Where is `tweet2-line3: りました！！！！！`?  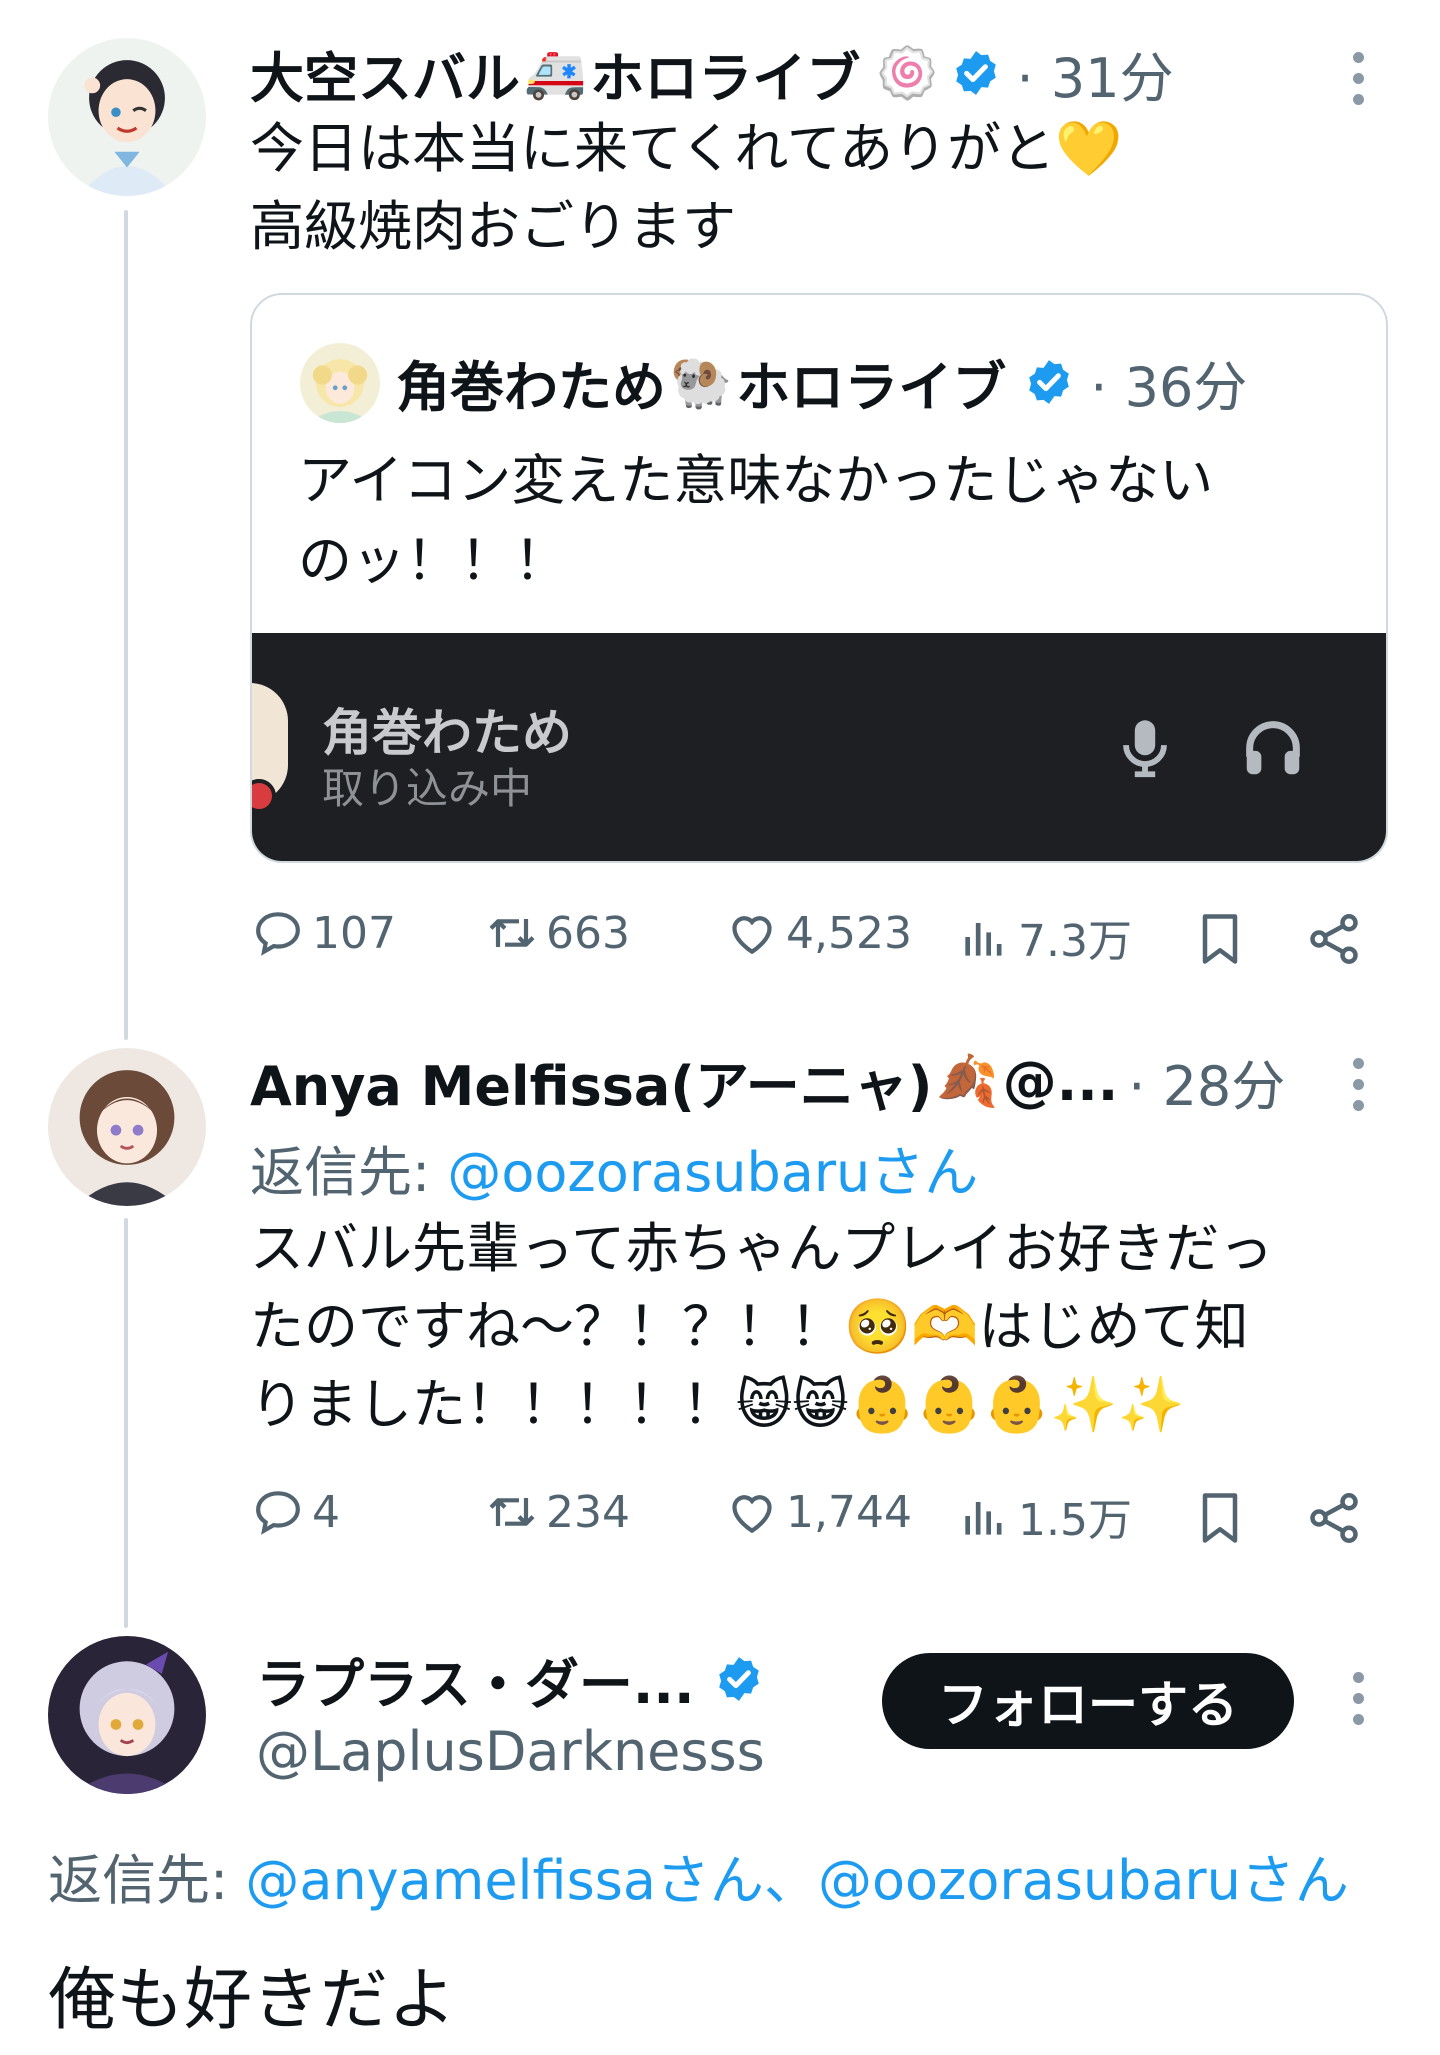
tweet2-line3: りました！！！！！ is located at coordinates (493, 1404).